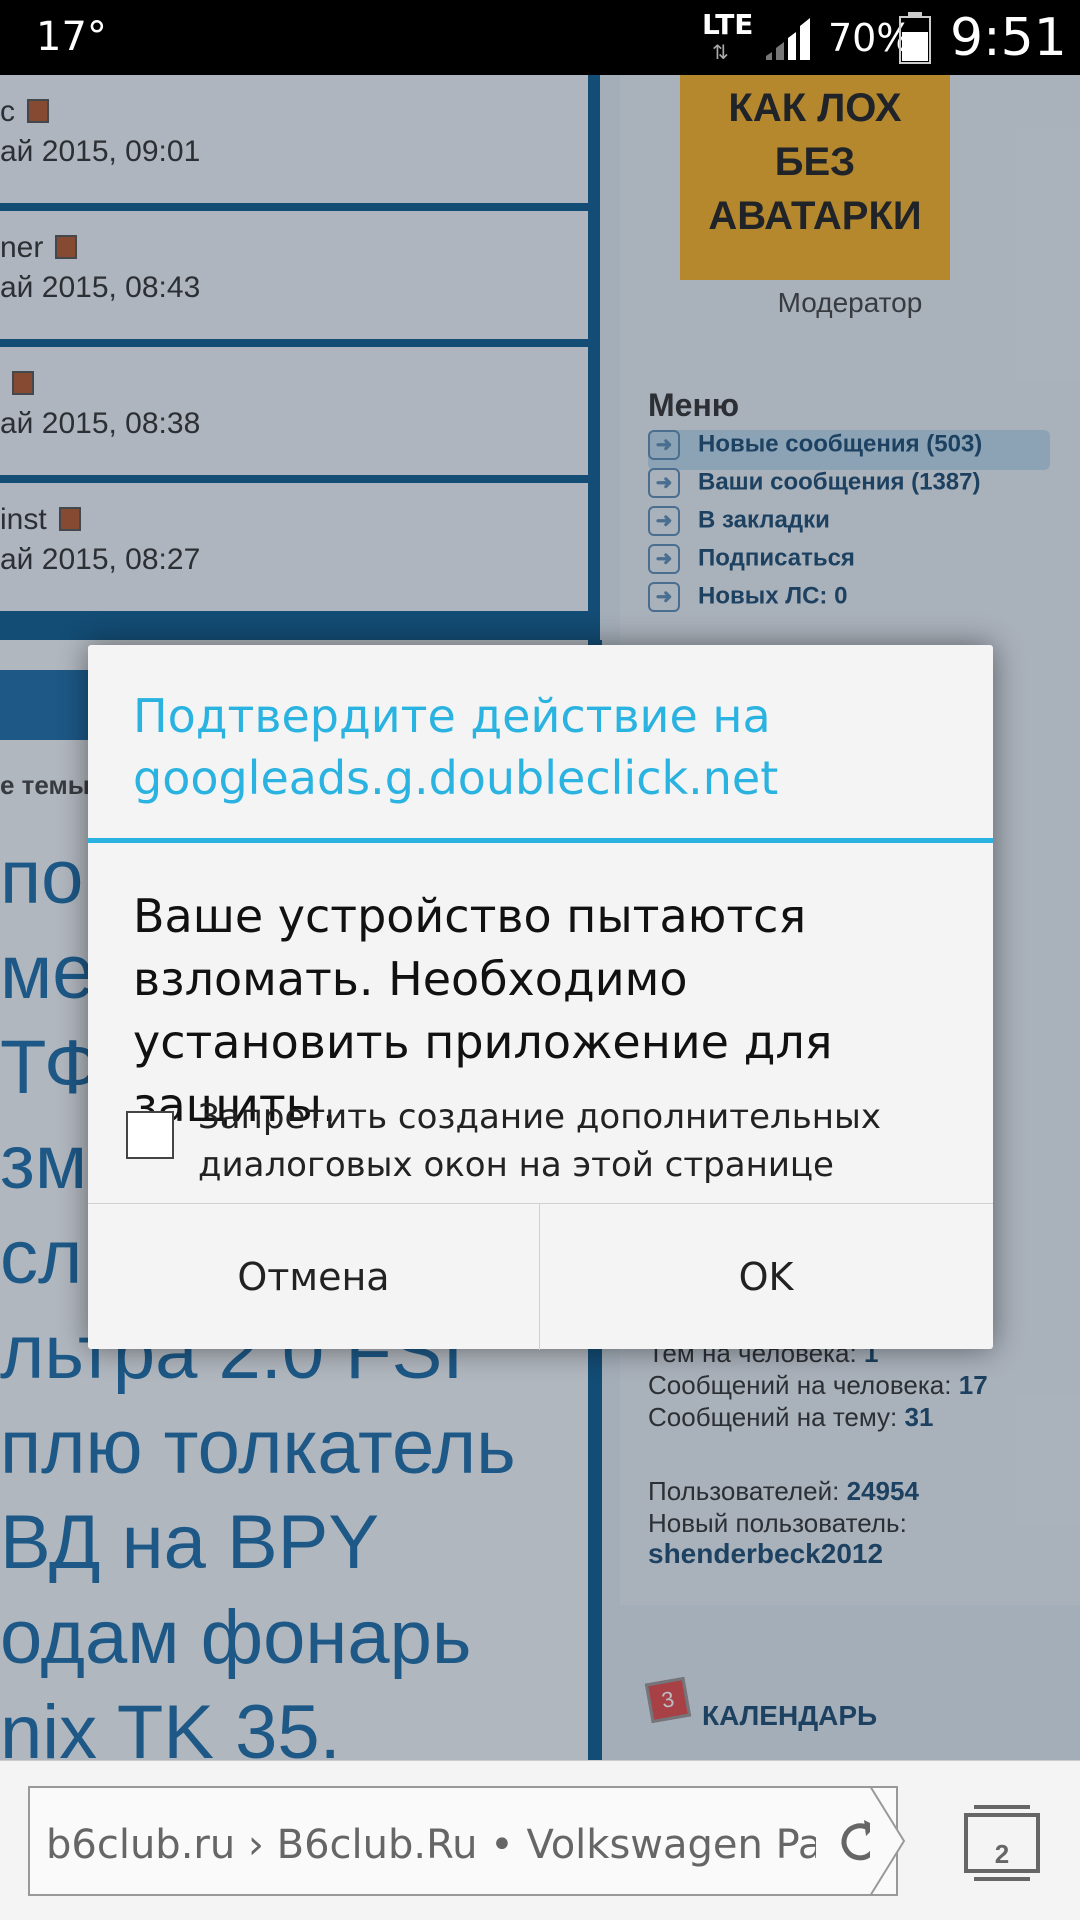 The image size is (1080, 1920). I want to click on temperature: 17°, so click(71, 37).